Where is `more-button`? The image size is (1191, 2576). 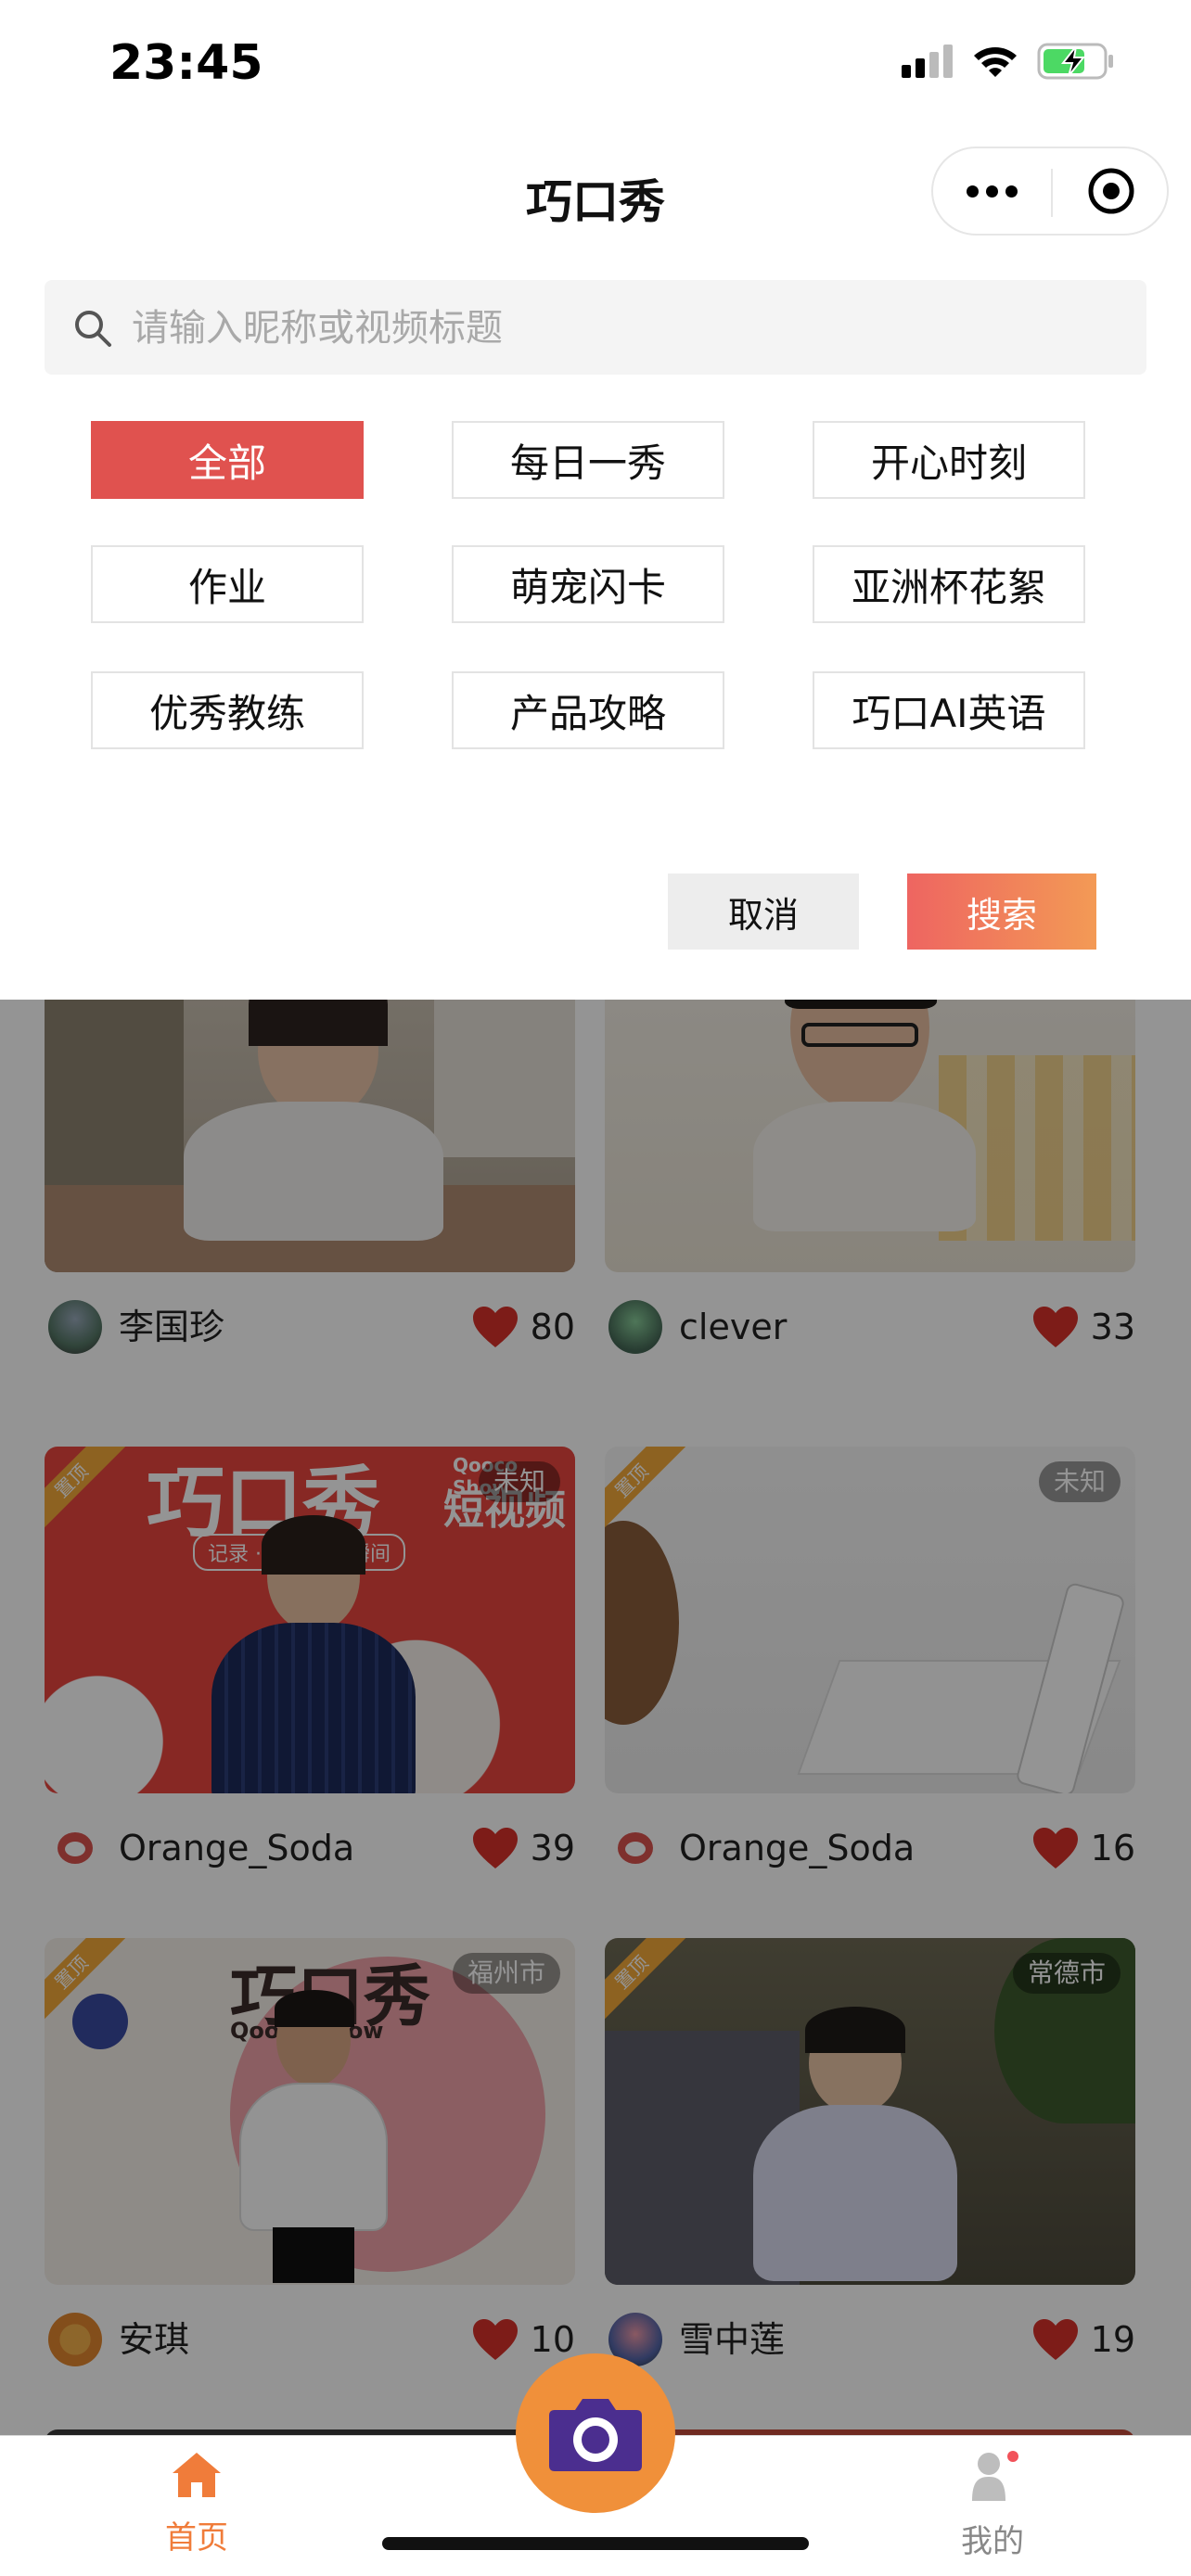
more-button is located at coordinates (992, 191).